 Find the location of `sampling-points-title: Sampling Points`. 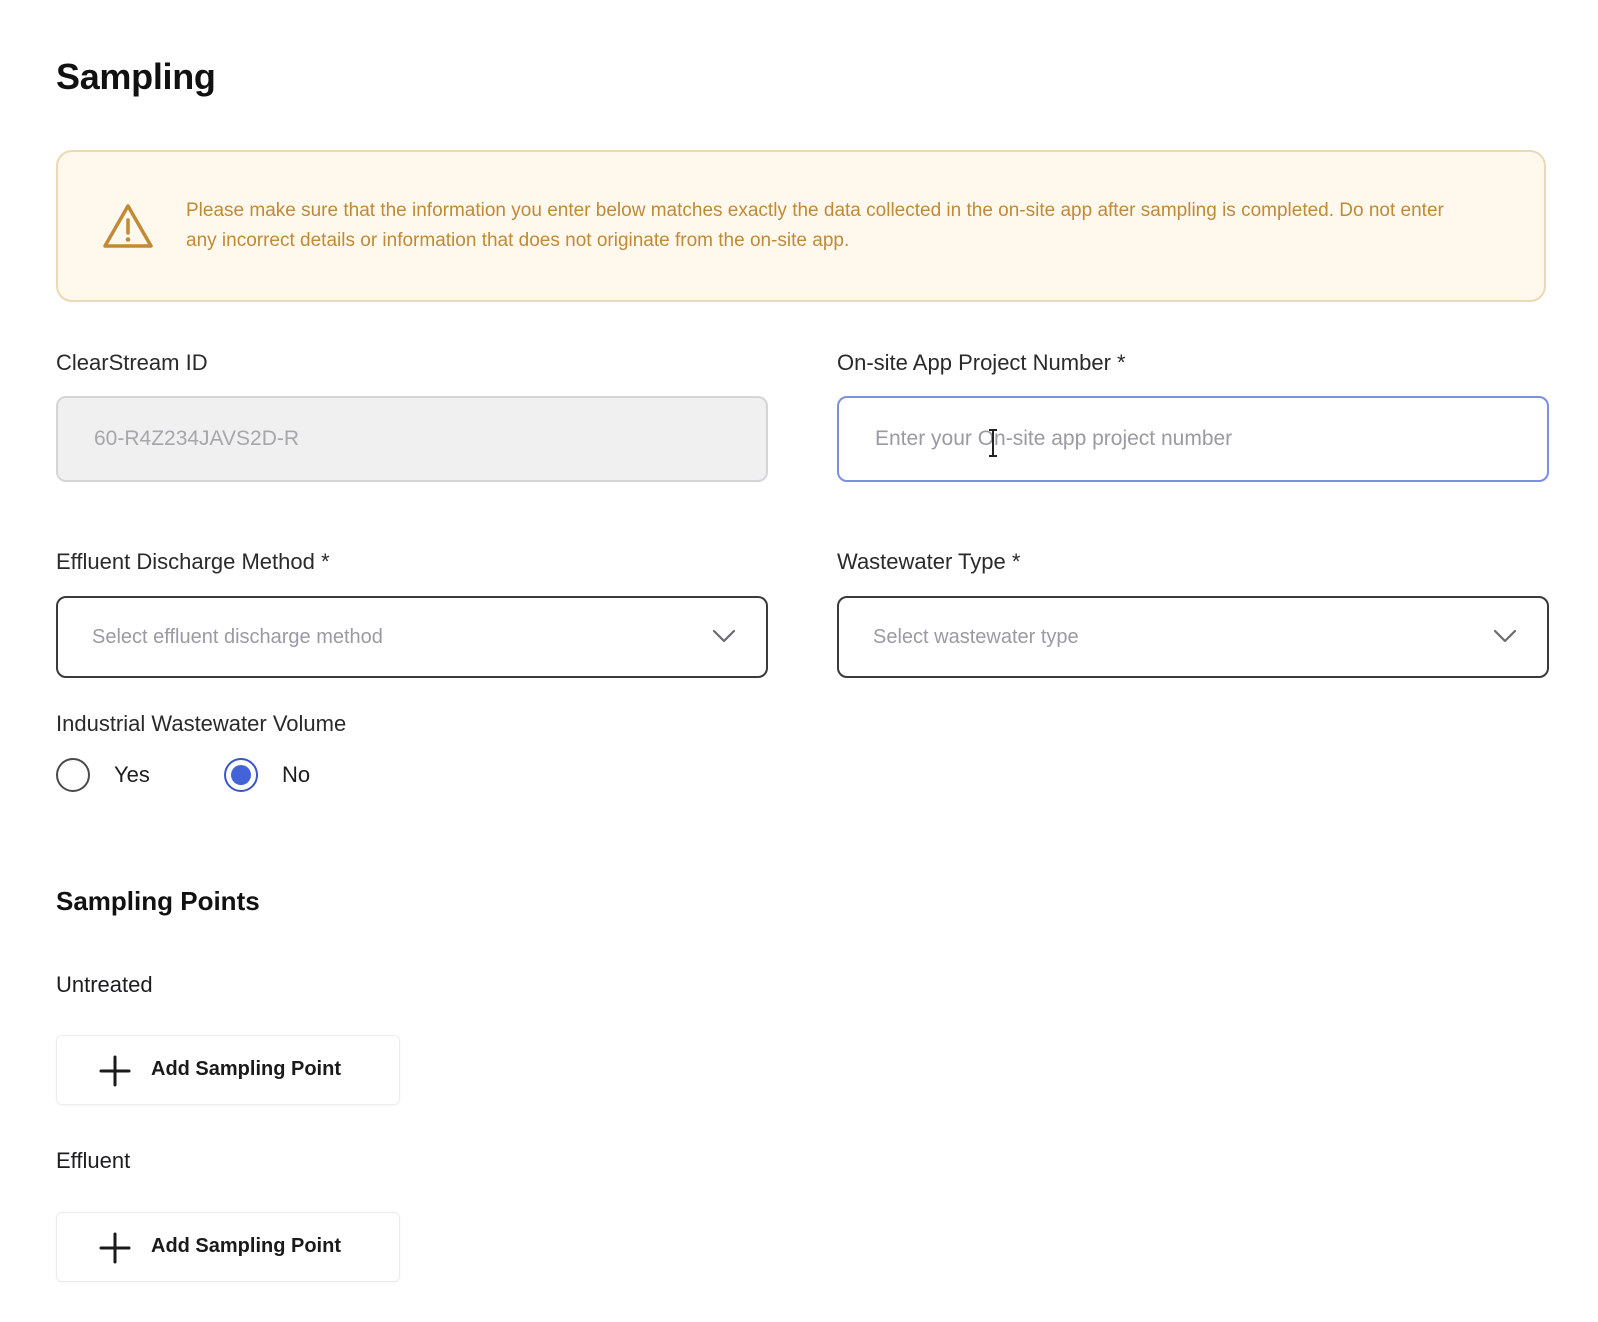

sampling-points-title: Sampling Points is located at coordinates (158, 901).